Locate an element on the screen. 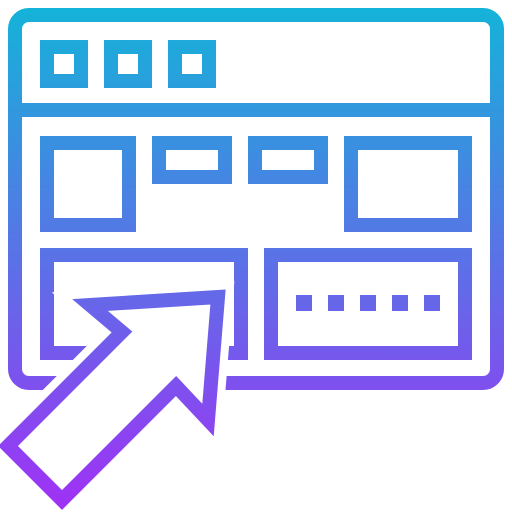 The width and height of the screenshot is (512, 512). window-control-2-icon is located at coordinates (128, 64).